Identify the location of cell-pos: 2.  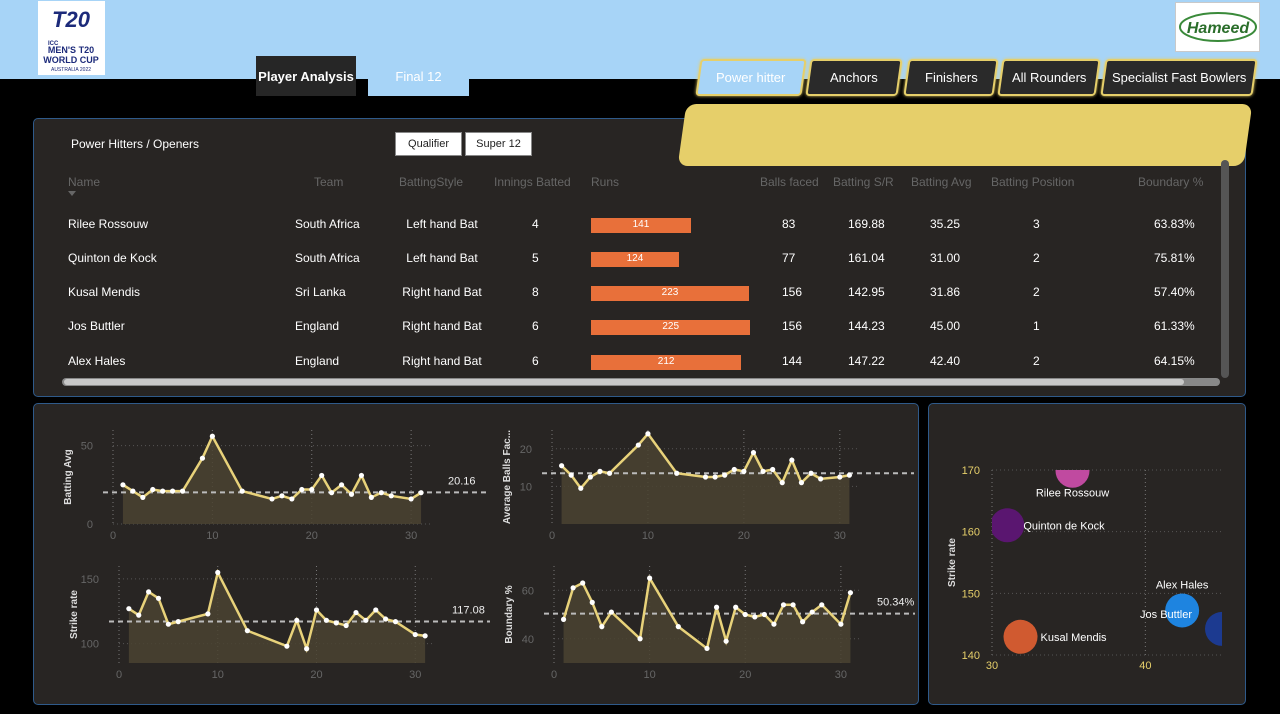
(1036, 292).